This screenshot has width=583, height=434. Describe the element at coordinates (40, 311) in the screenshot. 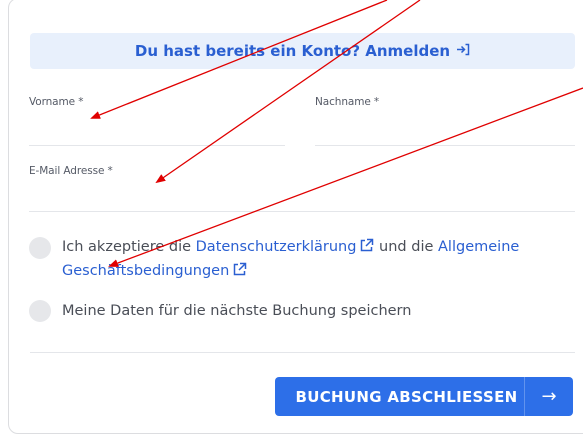

I see `save-data-checkbox` at that location.